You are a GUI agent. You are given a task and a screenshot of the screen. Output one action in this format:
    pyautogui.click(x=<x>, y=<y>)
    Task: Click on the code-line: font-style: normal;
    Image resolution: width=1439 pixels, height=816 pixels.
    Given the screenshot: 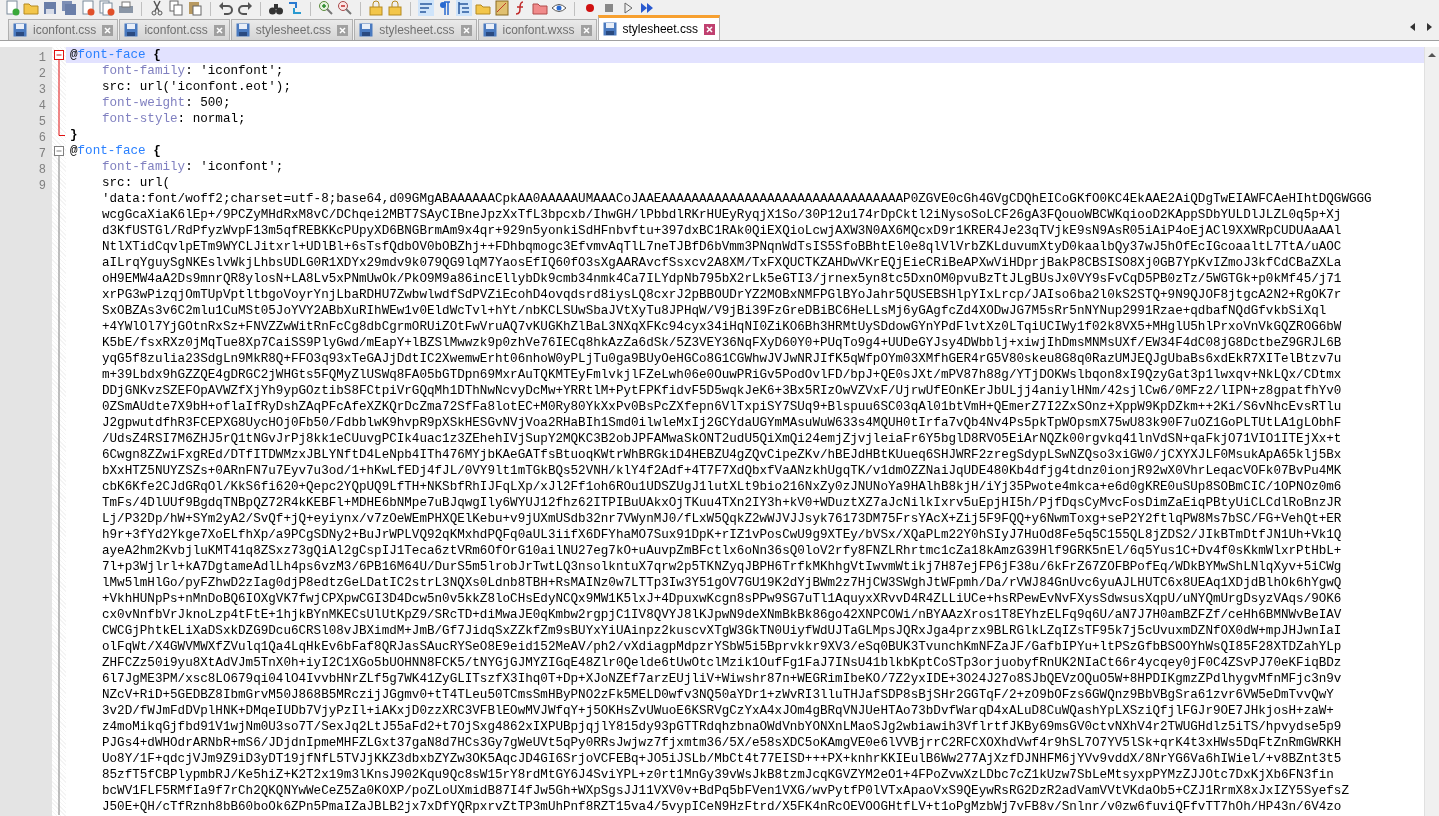 What is the action you would take?
    pyautogui.click(x=174, y=119)
    